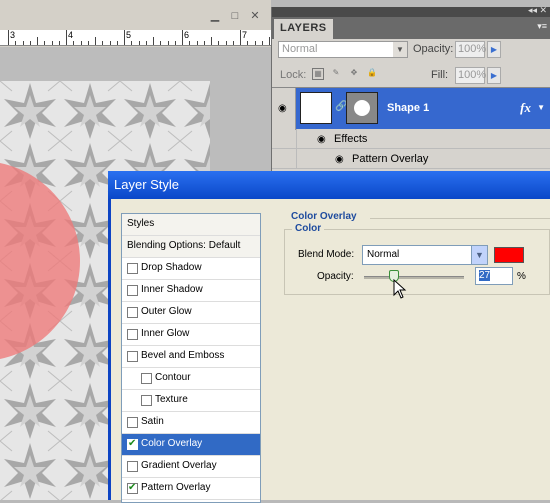 This screenshot has height=503, width=550. Describe the element at coordinates (425, 255) in the screenshot. I see `blend-mode-select: Normal ▼` at that location.